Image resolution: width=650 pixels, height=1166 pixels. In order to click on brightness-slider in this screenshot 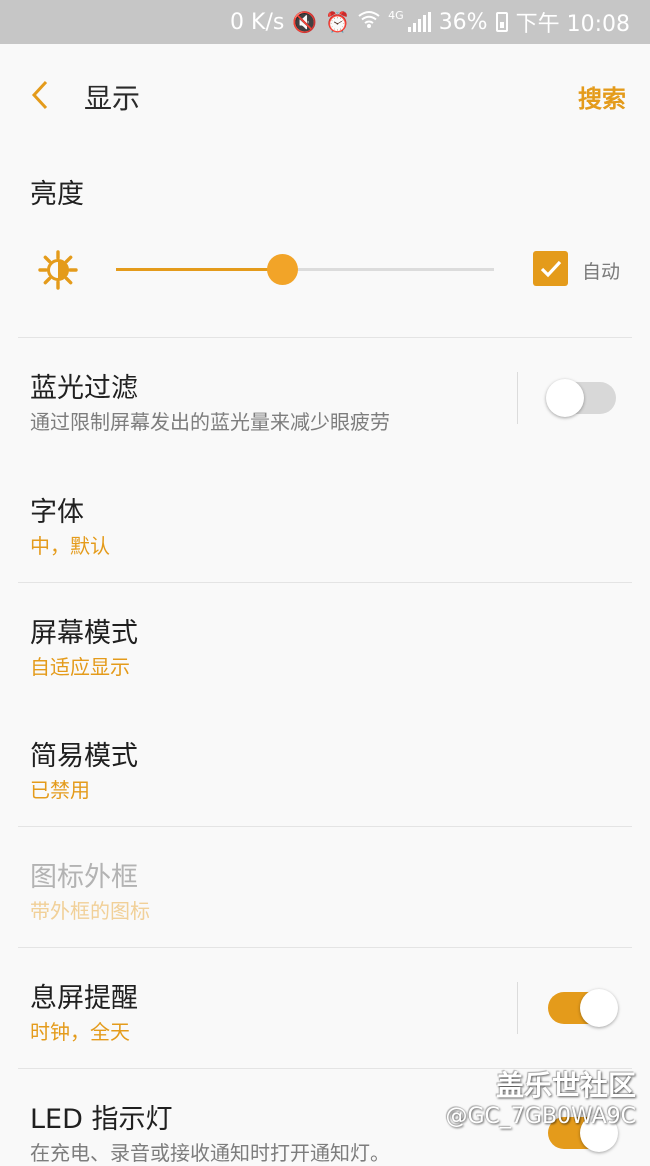, I will do `click(305, 269)`.